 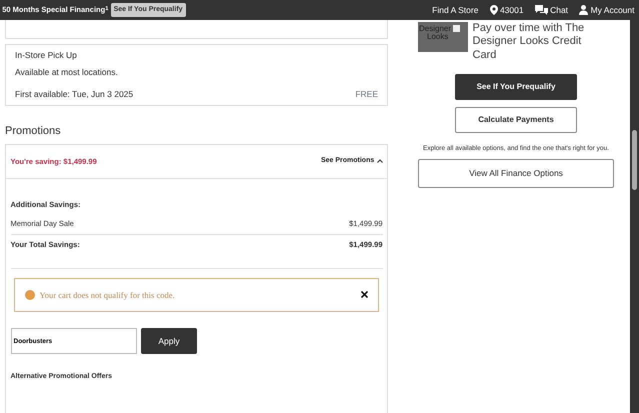 I want to click on first-available-text: First available: Tue, Jun 3 2025, so click(x=74, y=94).